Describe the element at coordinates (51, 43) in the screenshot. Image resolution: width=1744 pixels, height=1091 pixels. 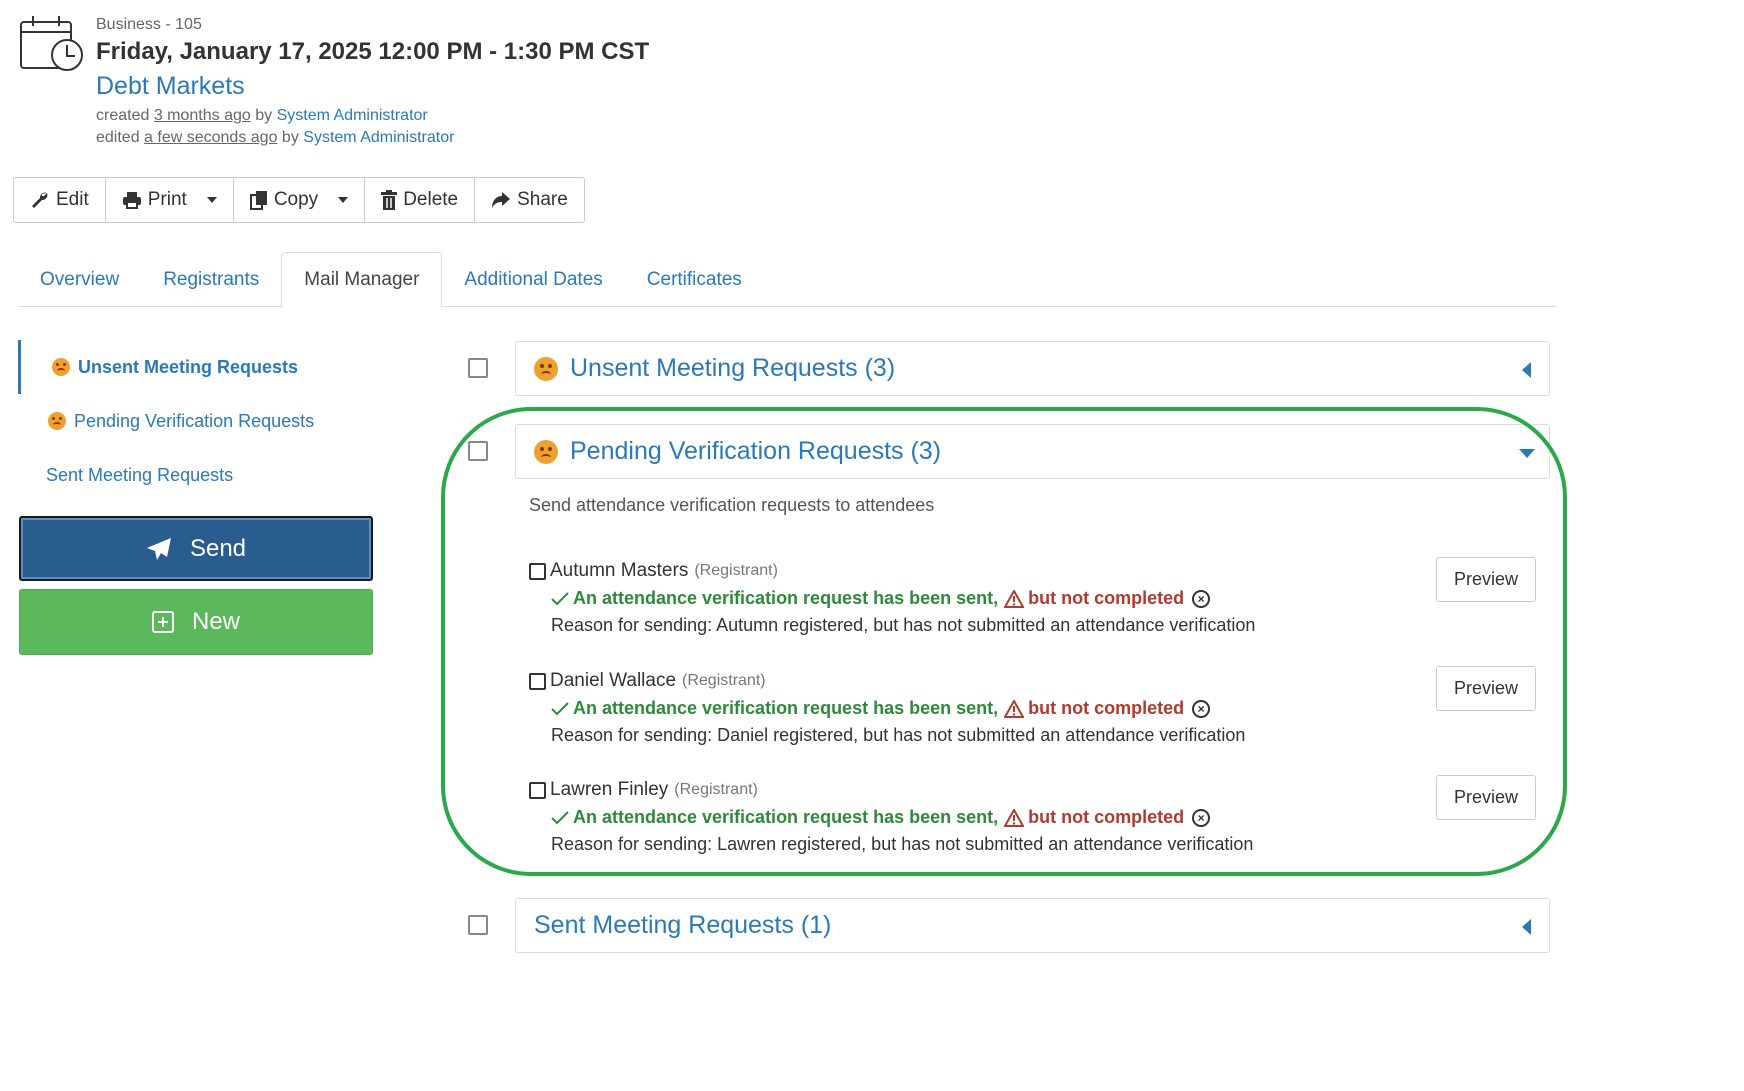
I see `calendar-clock-icon` at that location.